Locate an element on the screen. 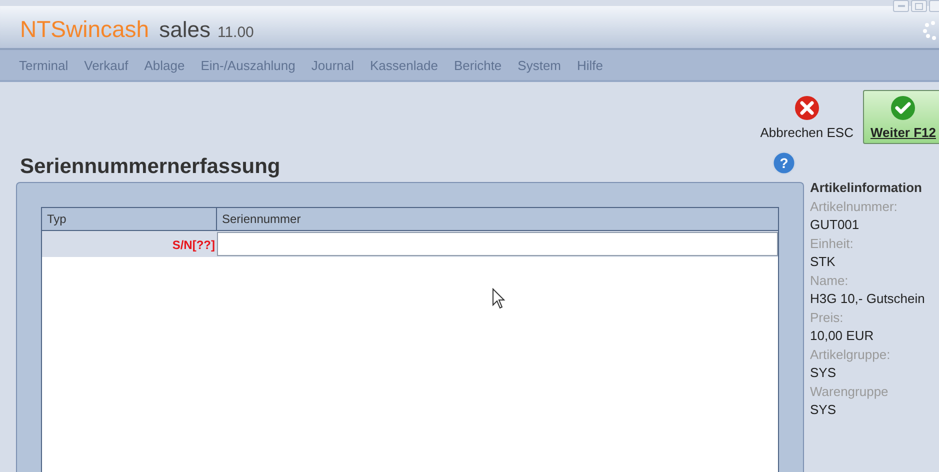  field-label: Einheit: is located at coordinates (832, 243).